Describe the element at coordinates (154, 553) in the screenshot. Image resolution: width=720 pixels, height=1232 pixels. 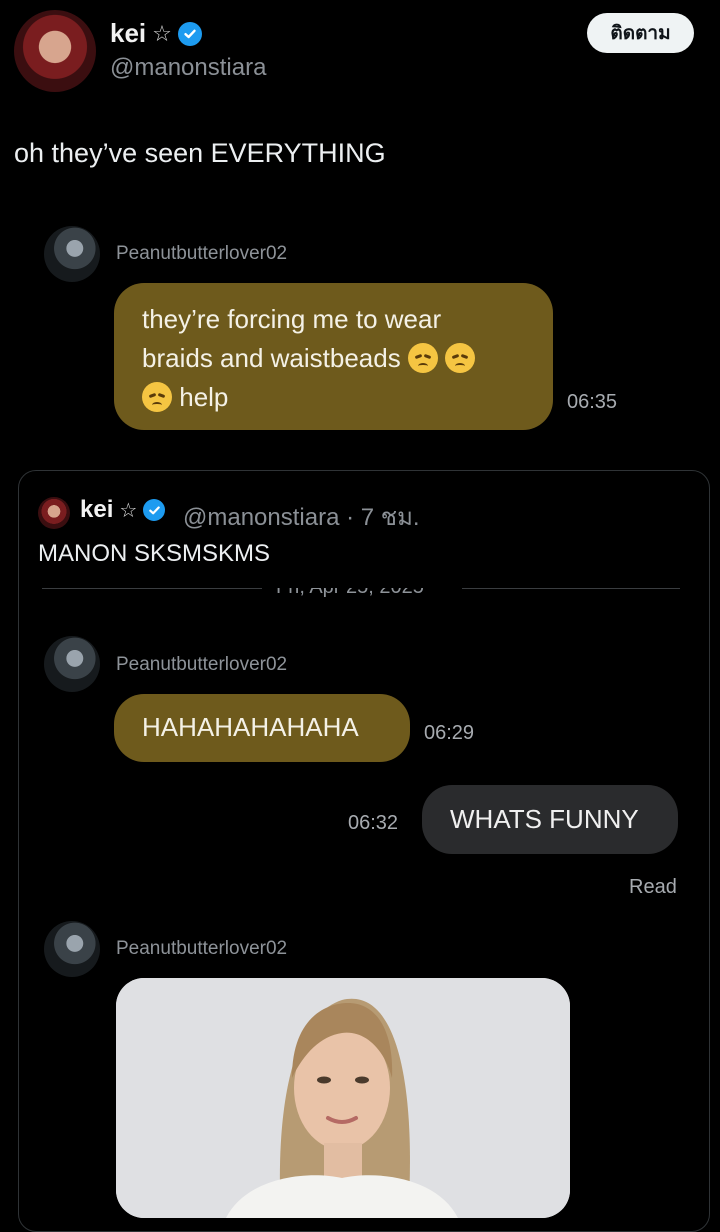
I see `quoted-tweet-text: MANON SKSMSKMS` at that location.